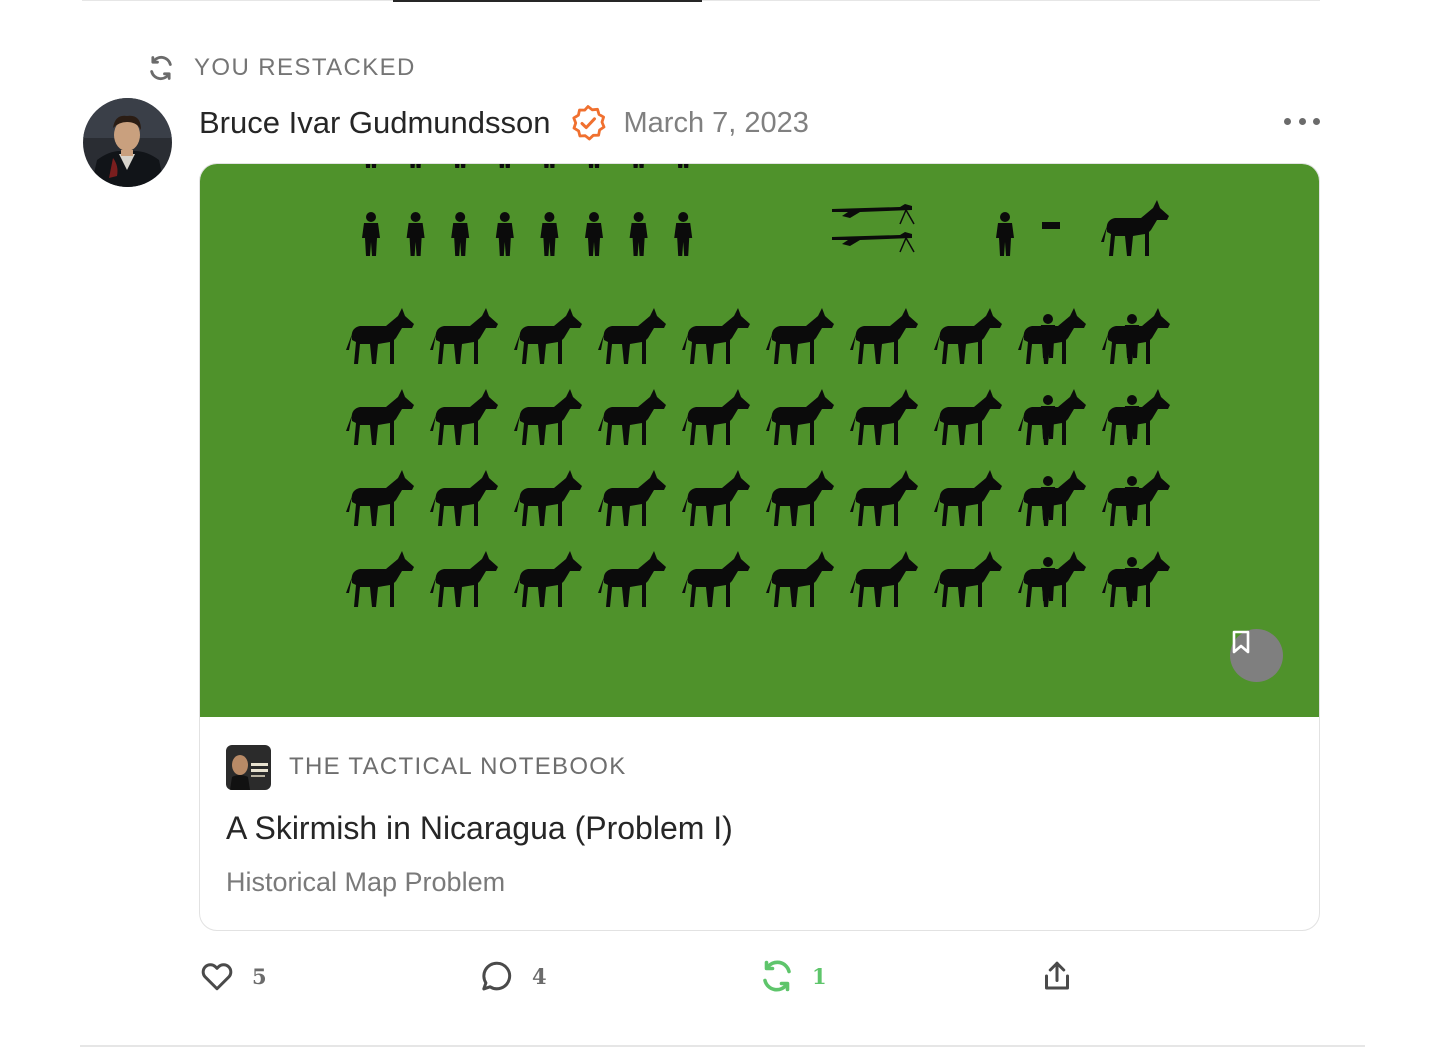 The image size is (1456, 1048). Describe the element at coordinates (248, 767) in the screenshot. I see `publication-logo` at that location.